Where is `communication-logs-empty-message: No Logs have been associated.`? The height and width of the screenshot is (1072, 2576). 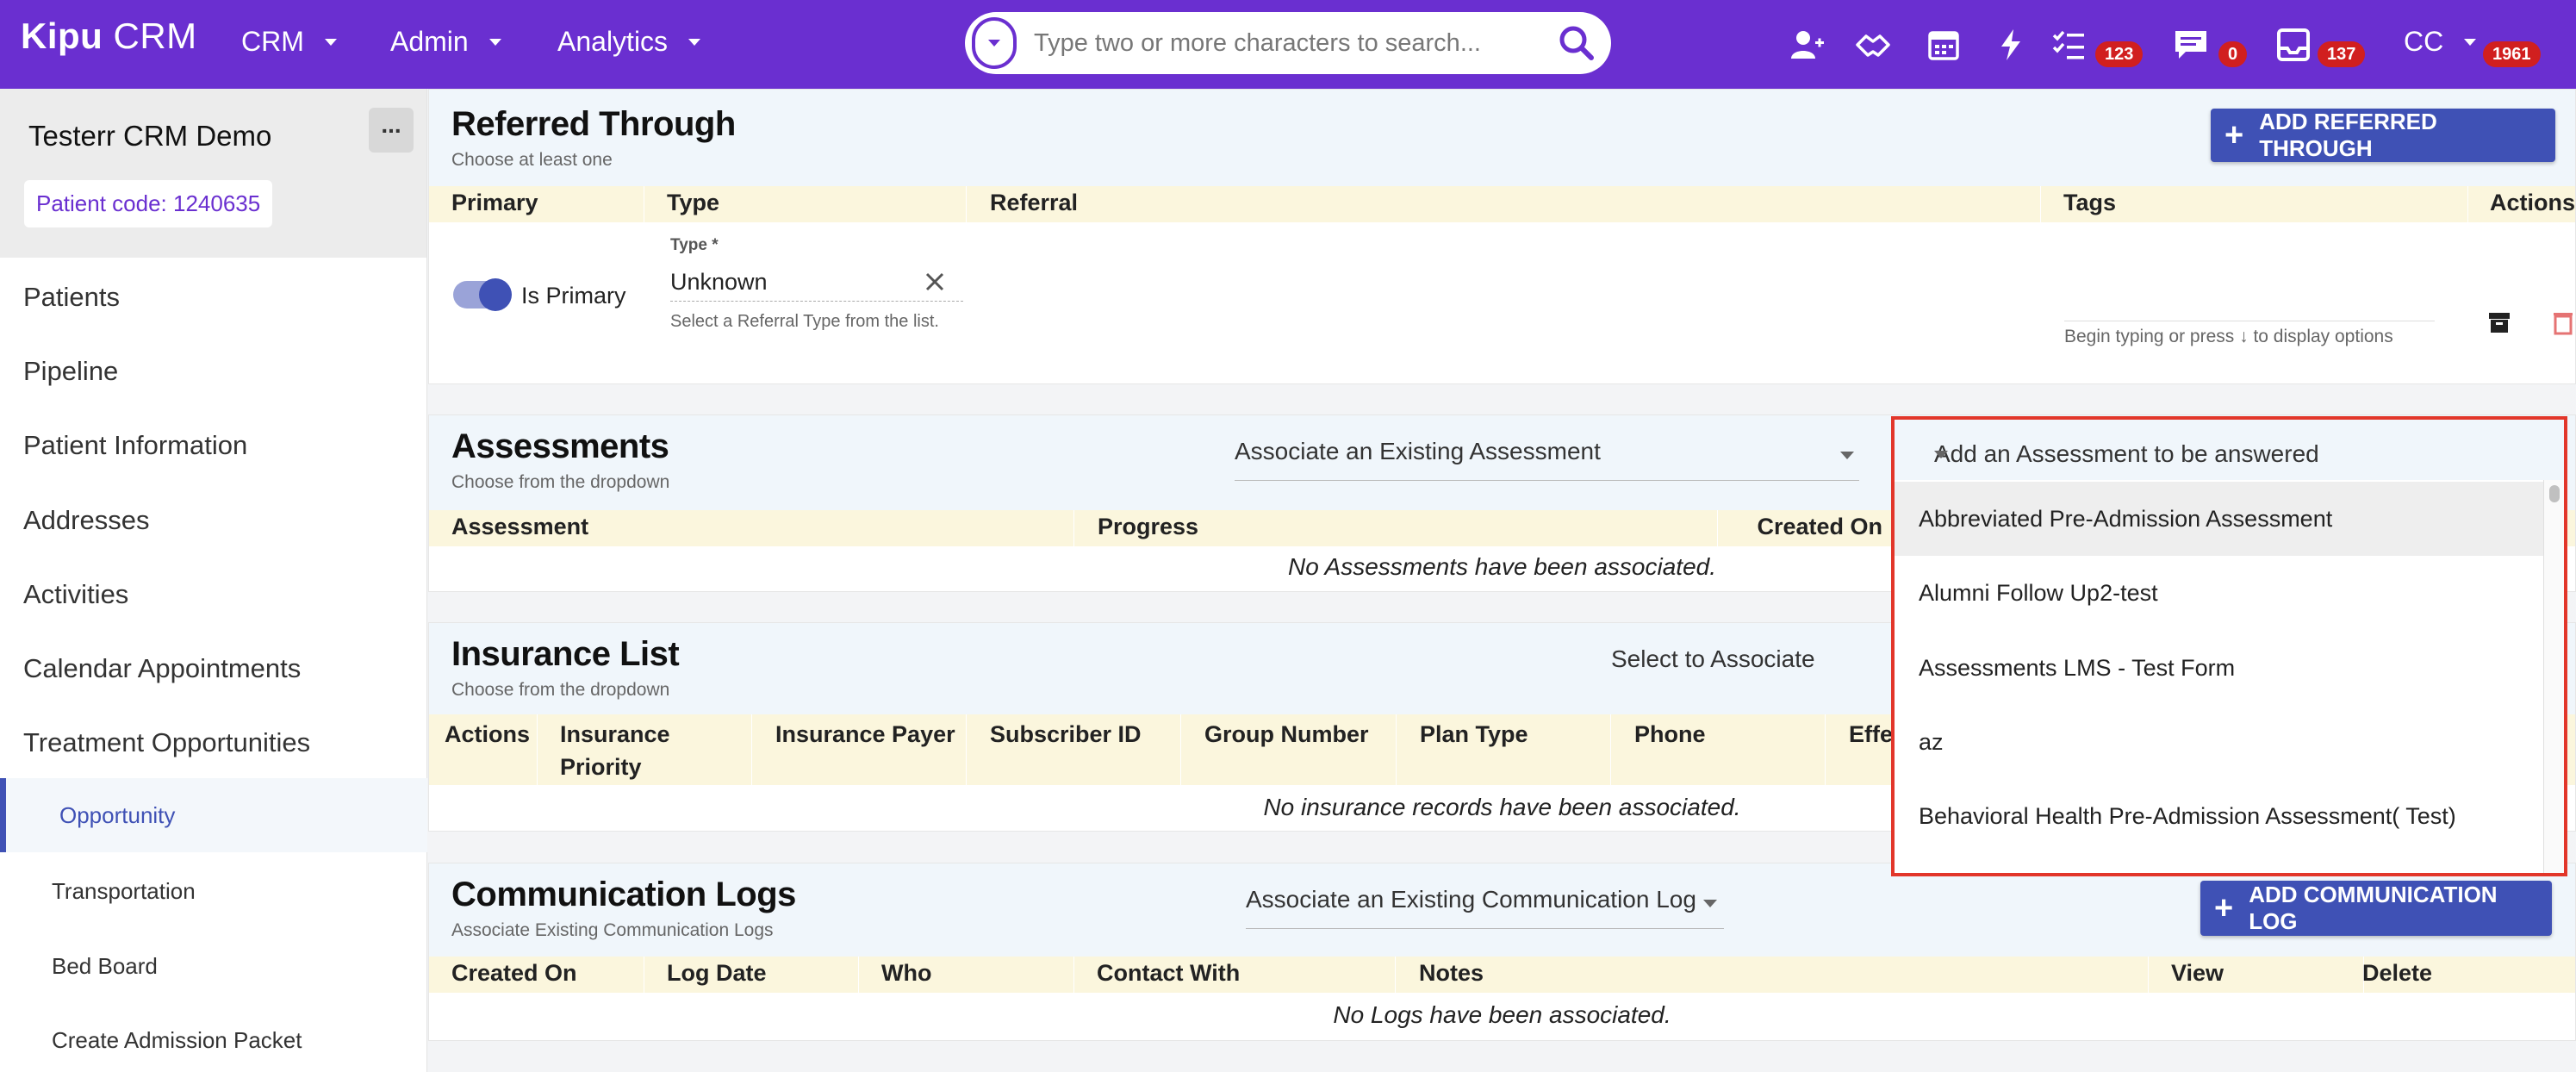 communication-logs-empty-message: No Logs have been associated. is located at coordinates (1502, 1014).